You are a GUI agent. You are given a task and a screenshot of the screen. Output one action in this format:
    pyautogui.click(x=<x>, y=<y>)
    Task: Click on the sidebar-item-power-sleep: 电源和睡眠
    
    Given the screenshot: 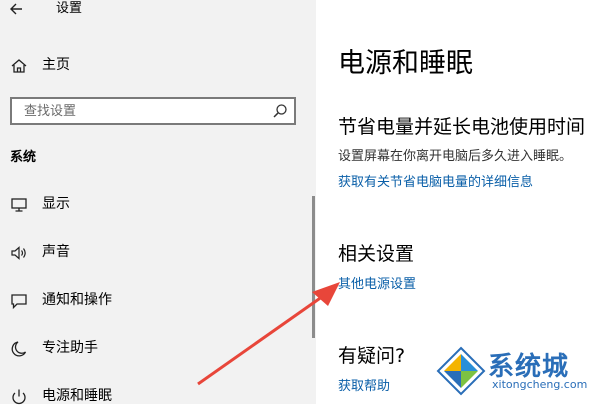 What is the action you would take?
    pyautogui.click(x=150, y=396)
    